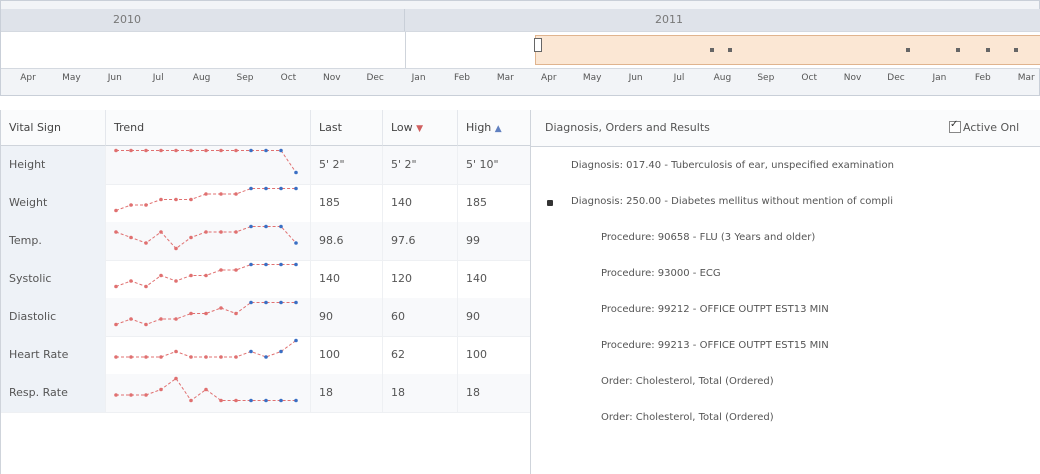 Image resolution: width=1040 pixels, height=474 pixels. I want to click on vital-high-value: 18, so click(494, 393).